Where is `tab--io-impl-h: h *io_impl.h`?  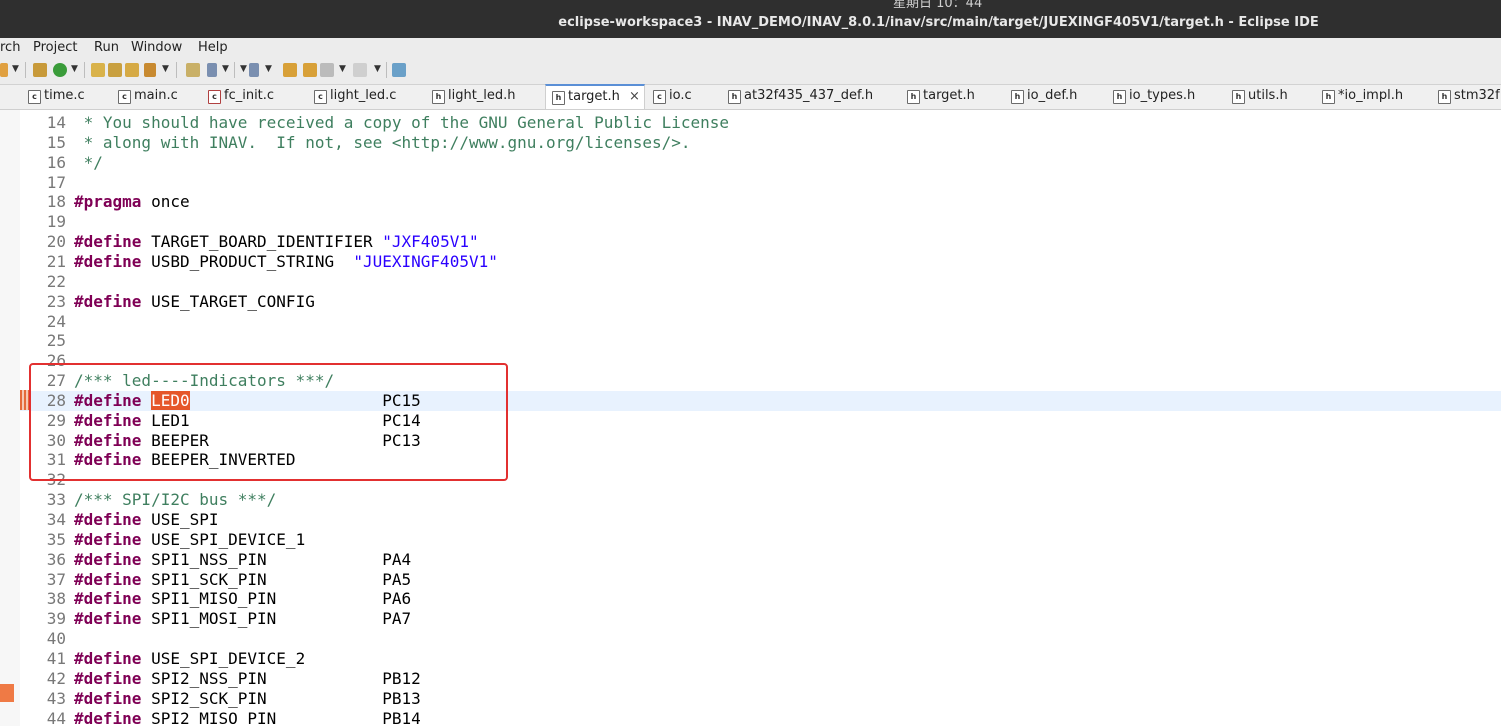 tab--io-impl-h: h *io_impl.h is located at coordinates (1377, 97).